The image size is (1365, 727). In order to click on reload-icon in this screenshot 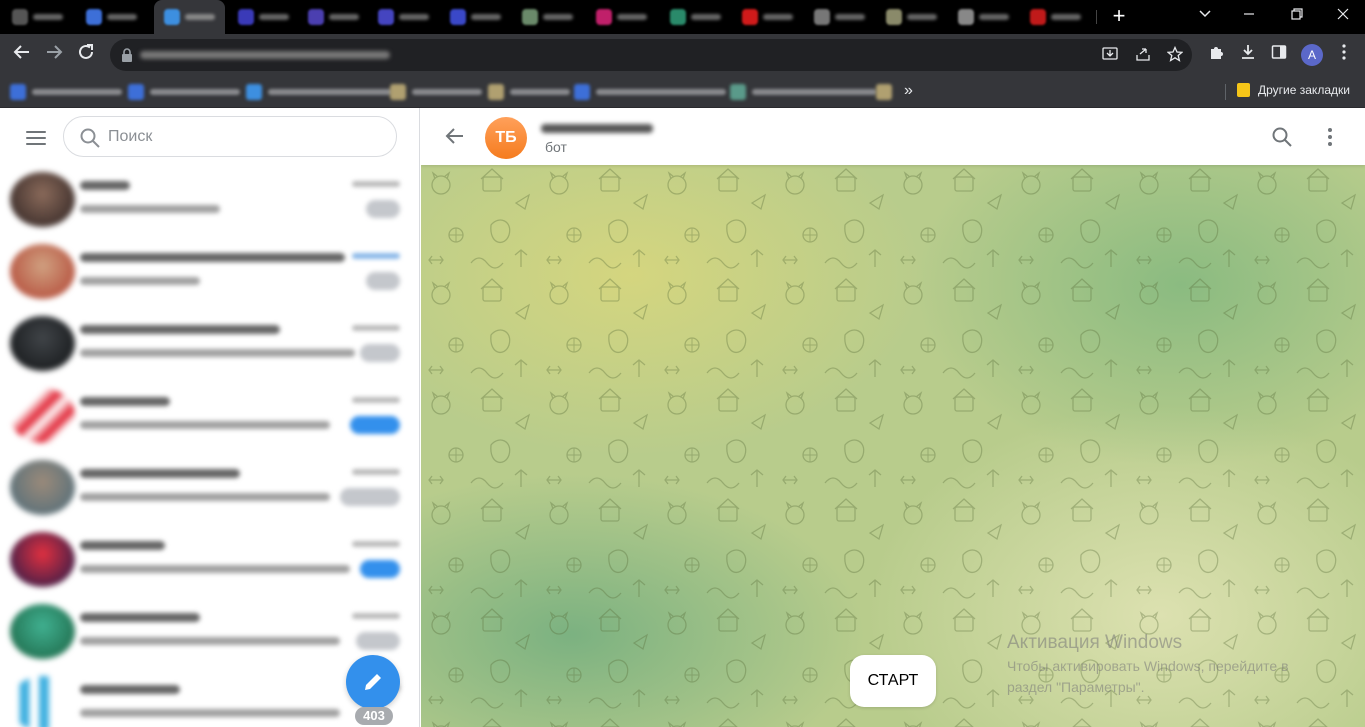, I will do `click(86, 55)`.